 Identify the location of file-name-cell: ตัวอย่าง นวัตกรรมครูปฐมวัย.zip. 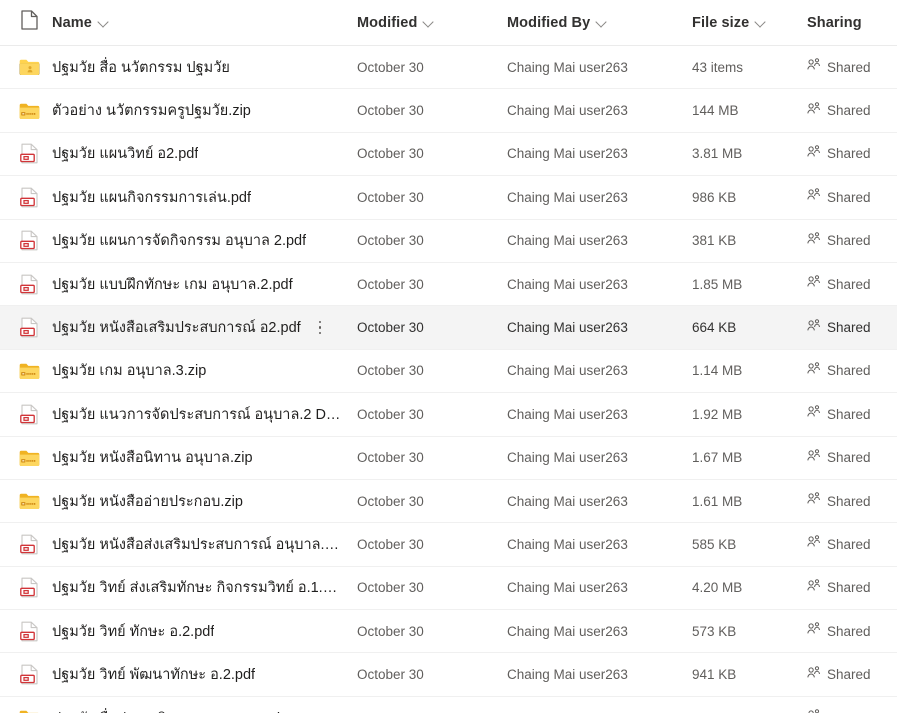
(204, 110).